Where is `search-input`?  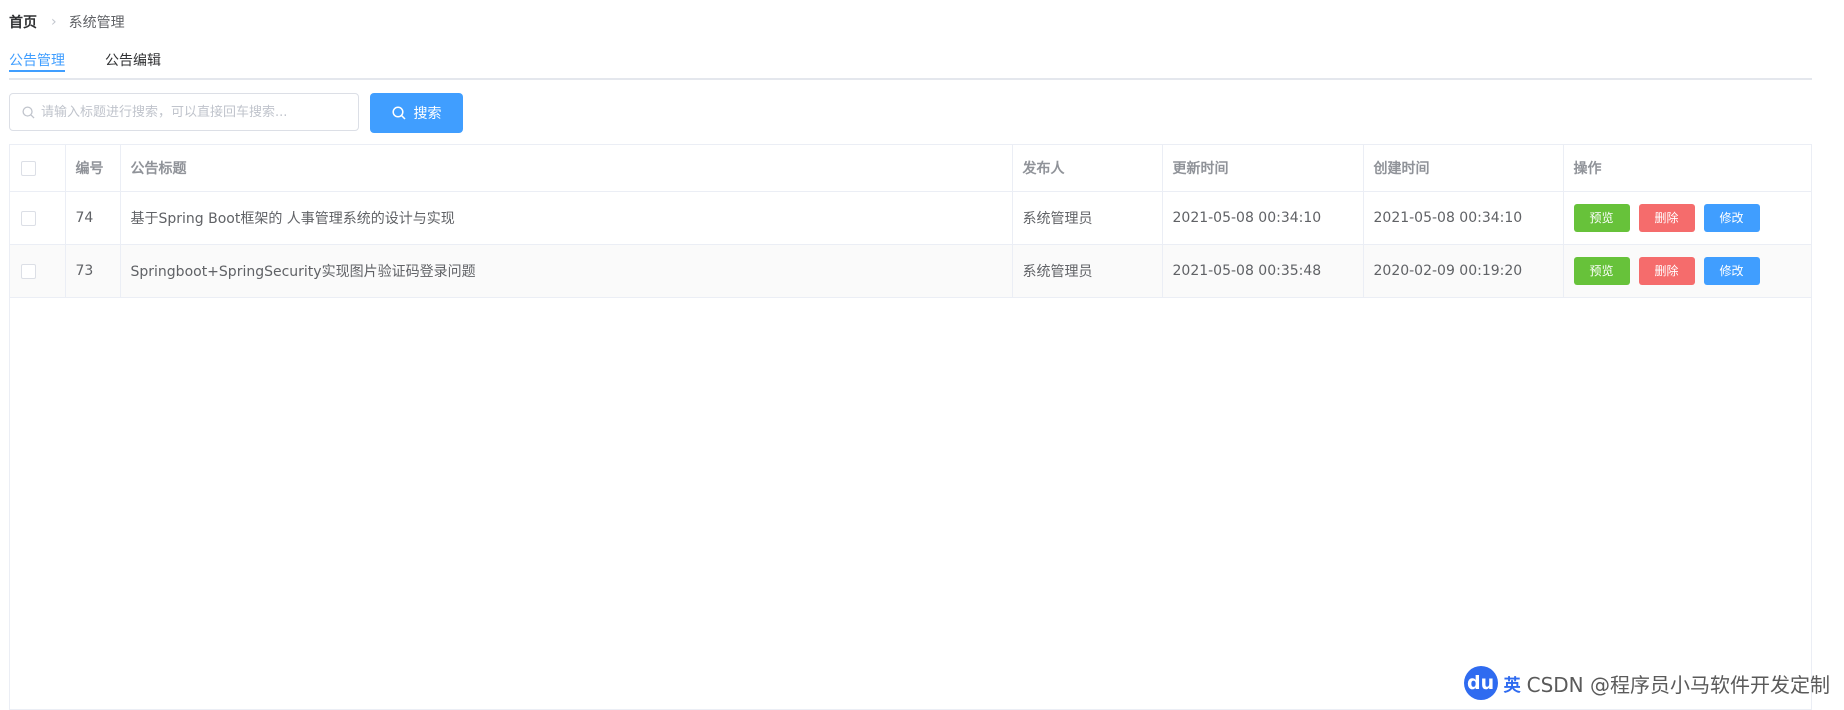
search-input is located at coordinates (196, 112).